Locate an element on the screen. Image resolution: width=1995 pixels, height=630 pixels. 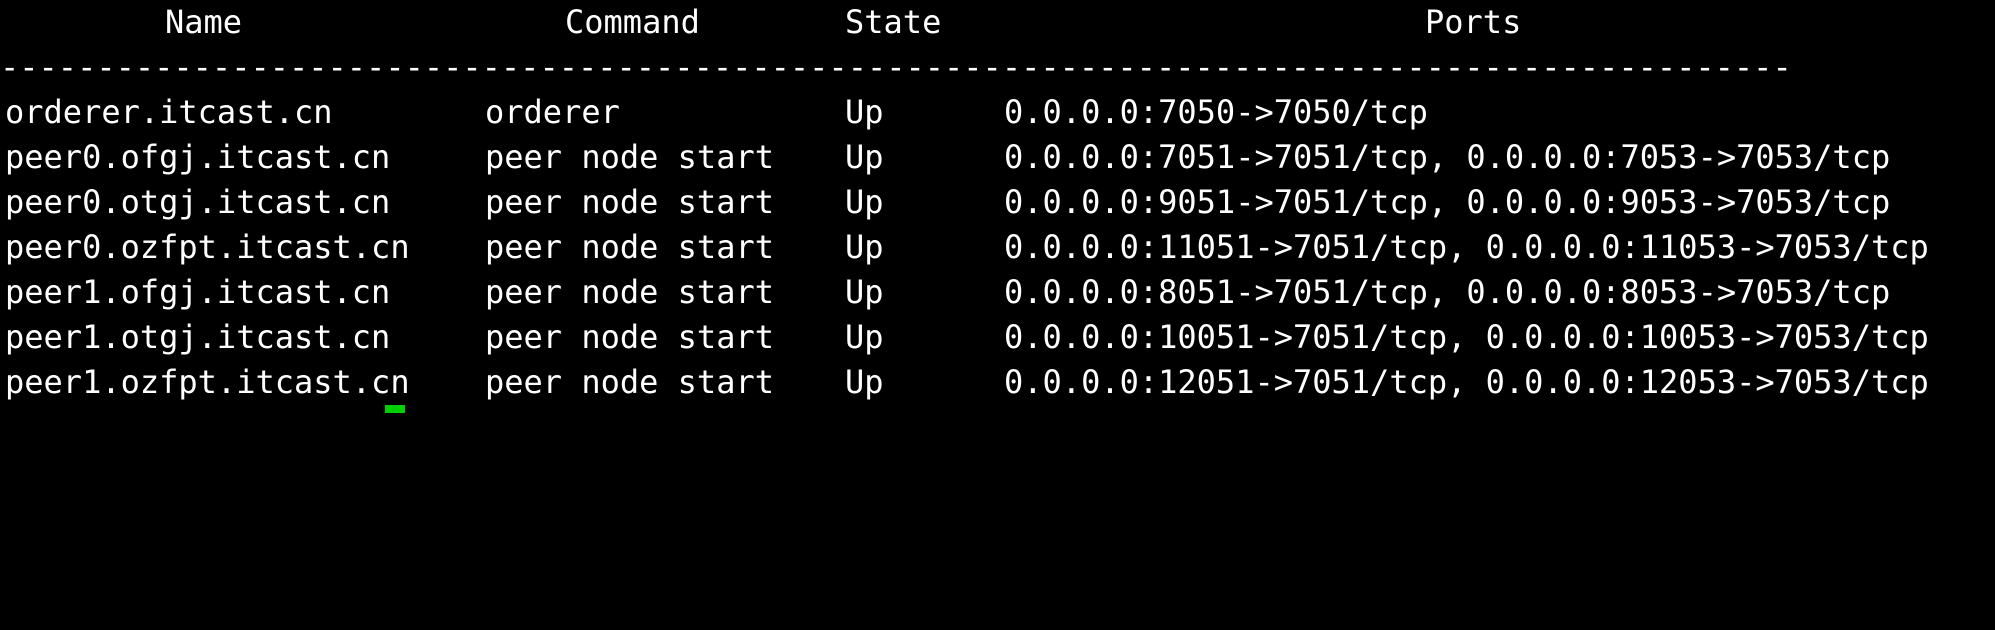
container-name: peer0.otgj.itcast.cn is located at coordinates (198, 202).